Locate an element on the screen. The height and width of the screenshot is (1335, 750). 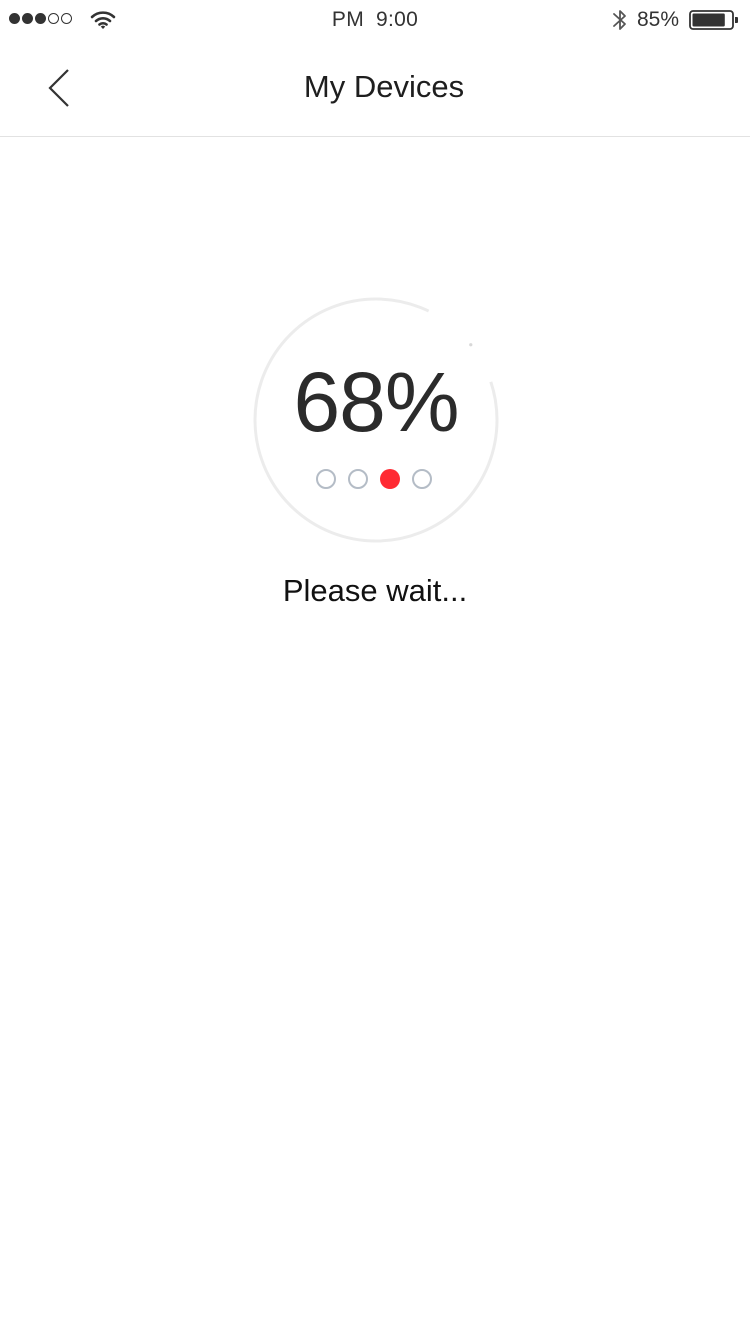
status-time: 9:00 is located at coordinates (397, 19).